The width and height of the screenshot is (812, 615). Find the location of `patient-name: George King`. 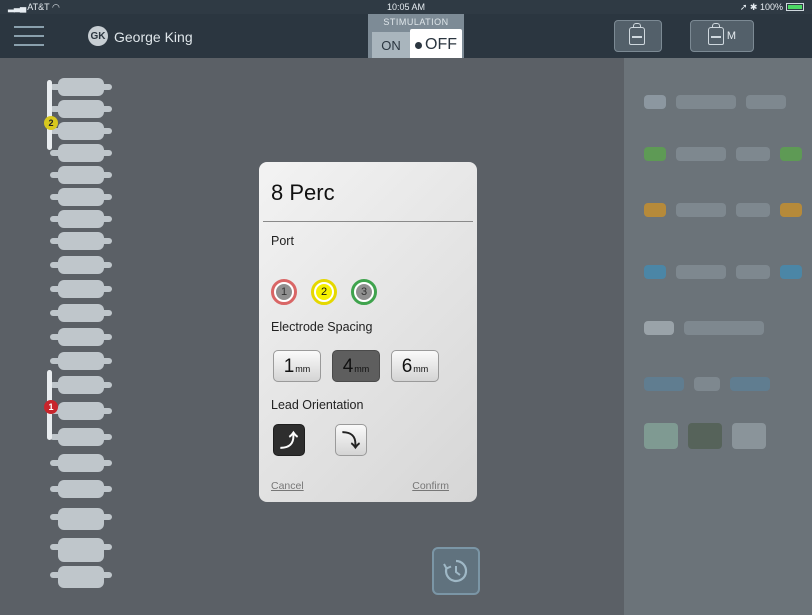

patient-name: George King is located at coordinates (153, 37).